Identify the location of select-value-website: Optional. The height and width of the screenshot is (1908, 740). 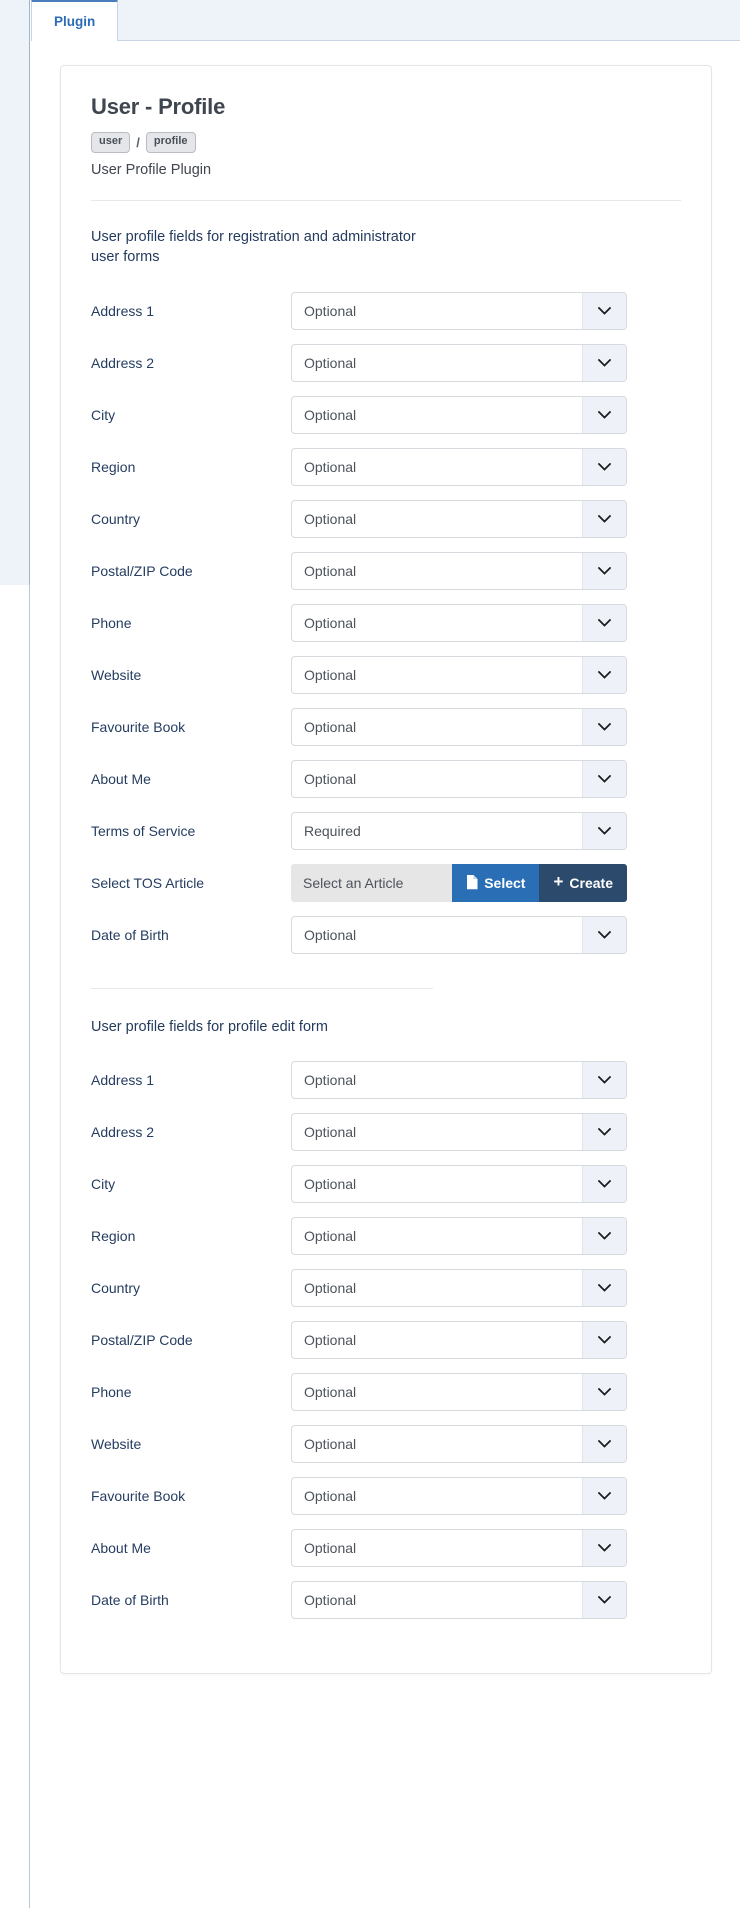
(330, 674).